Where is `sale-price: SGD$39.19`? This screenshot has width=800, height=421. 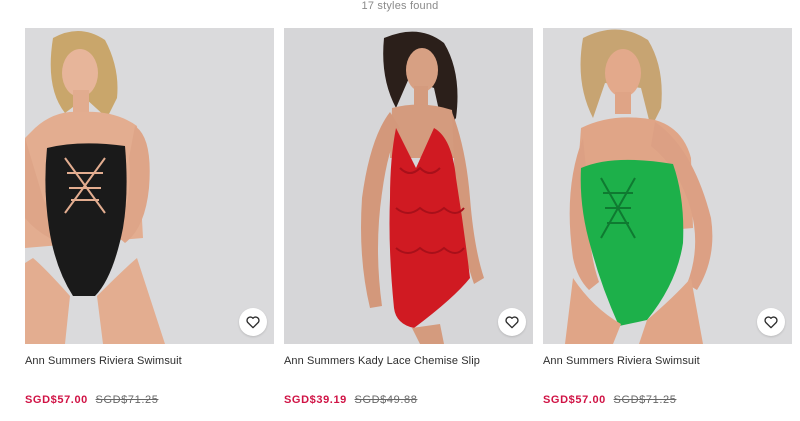
sale-price: SGD$39.19 is located at coordinates (315, 400).